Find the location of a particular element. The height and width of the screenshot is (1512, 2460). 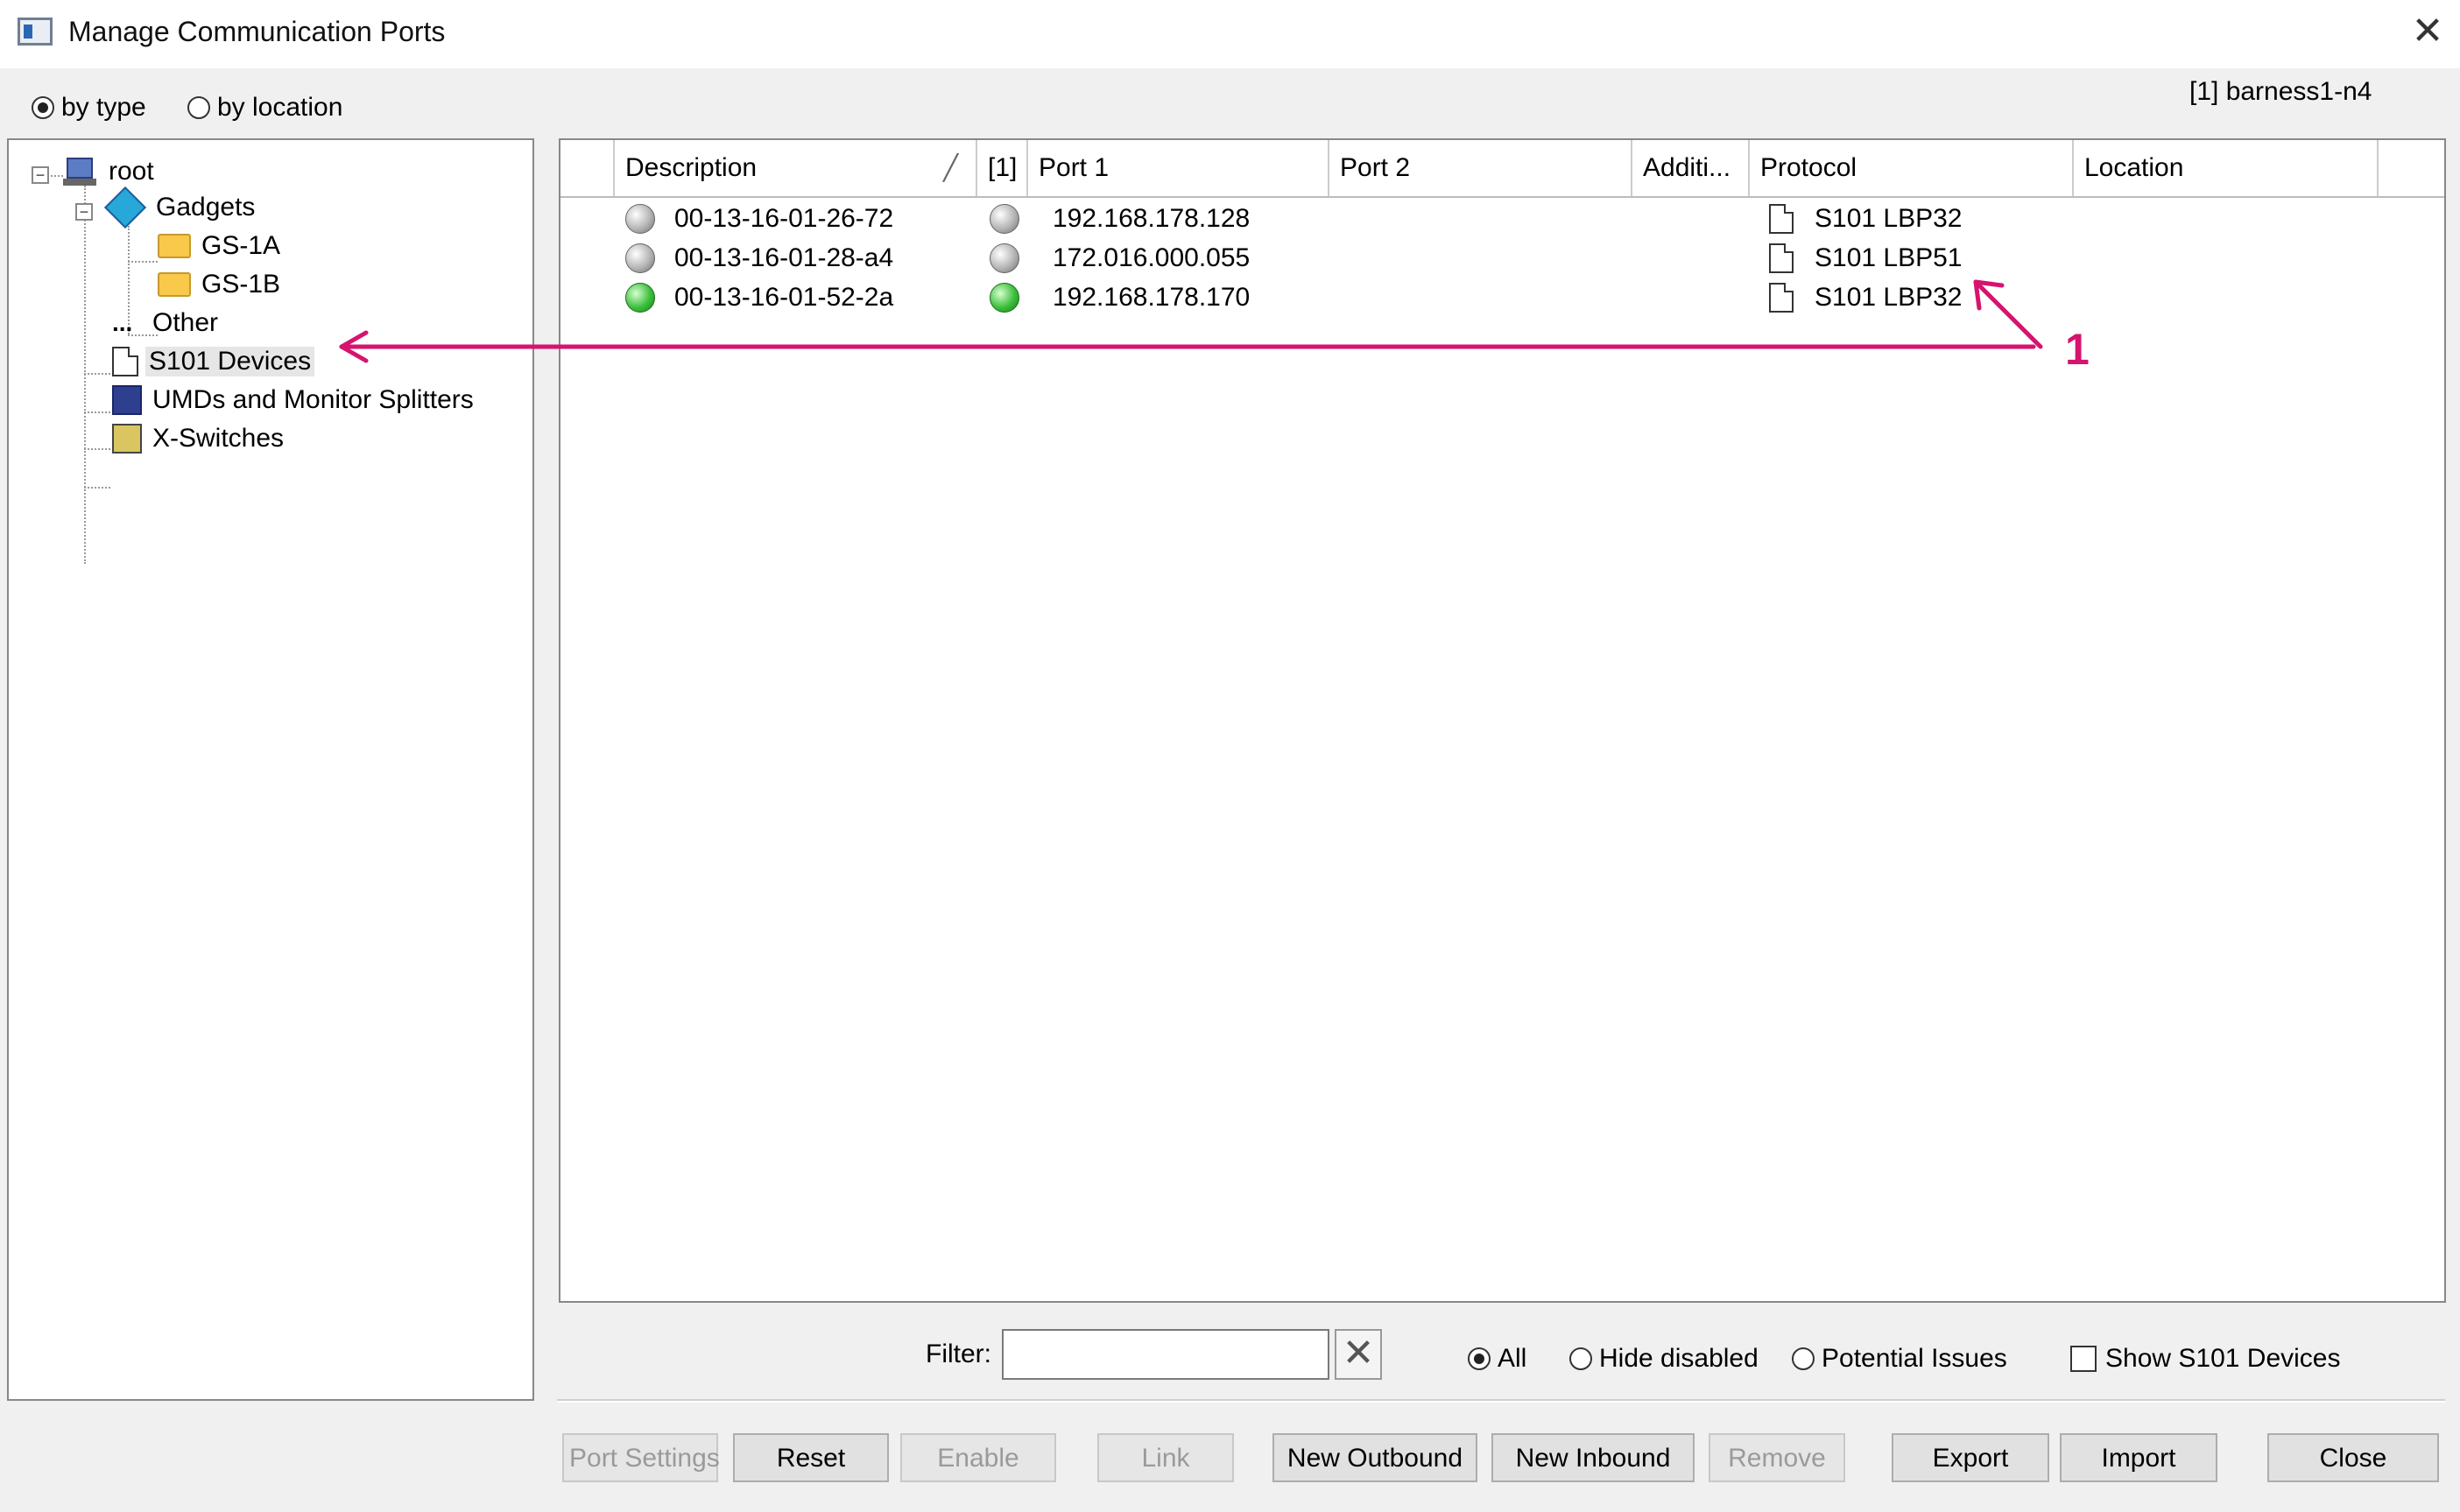

row-port1: 192.168.178.128 is located at coordinates (1152, 219).